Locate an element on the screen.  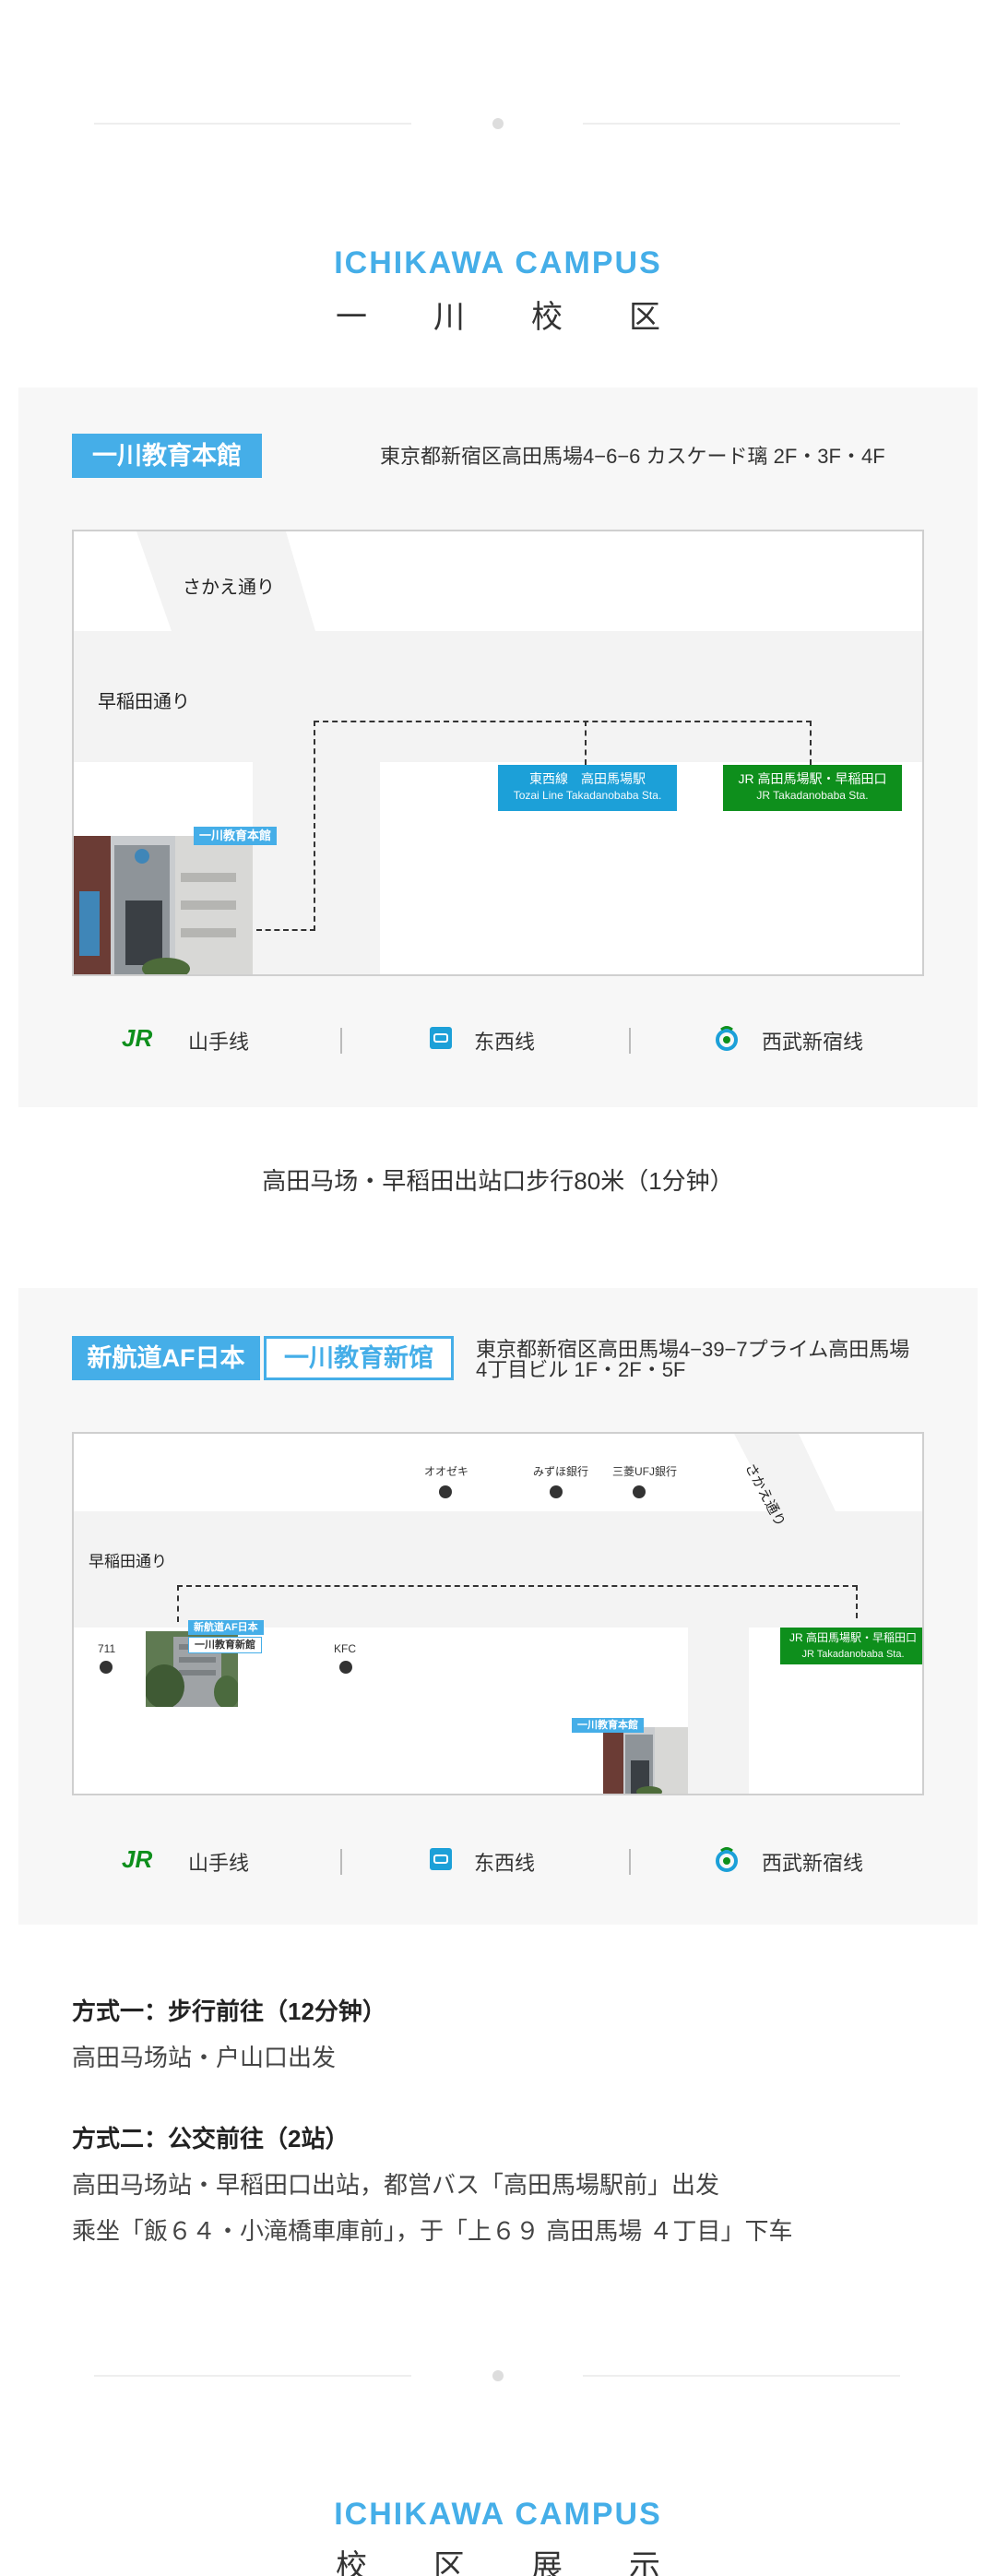
map-roads is located at coordinates (498, 1614).